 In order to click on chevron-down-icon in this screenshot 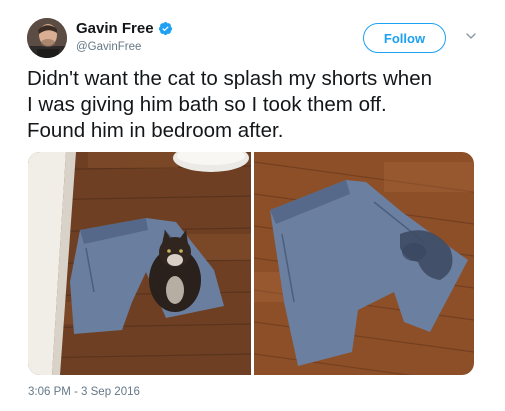, I will do `click(471, 36)`.